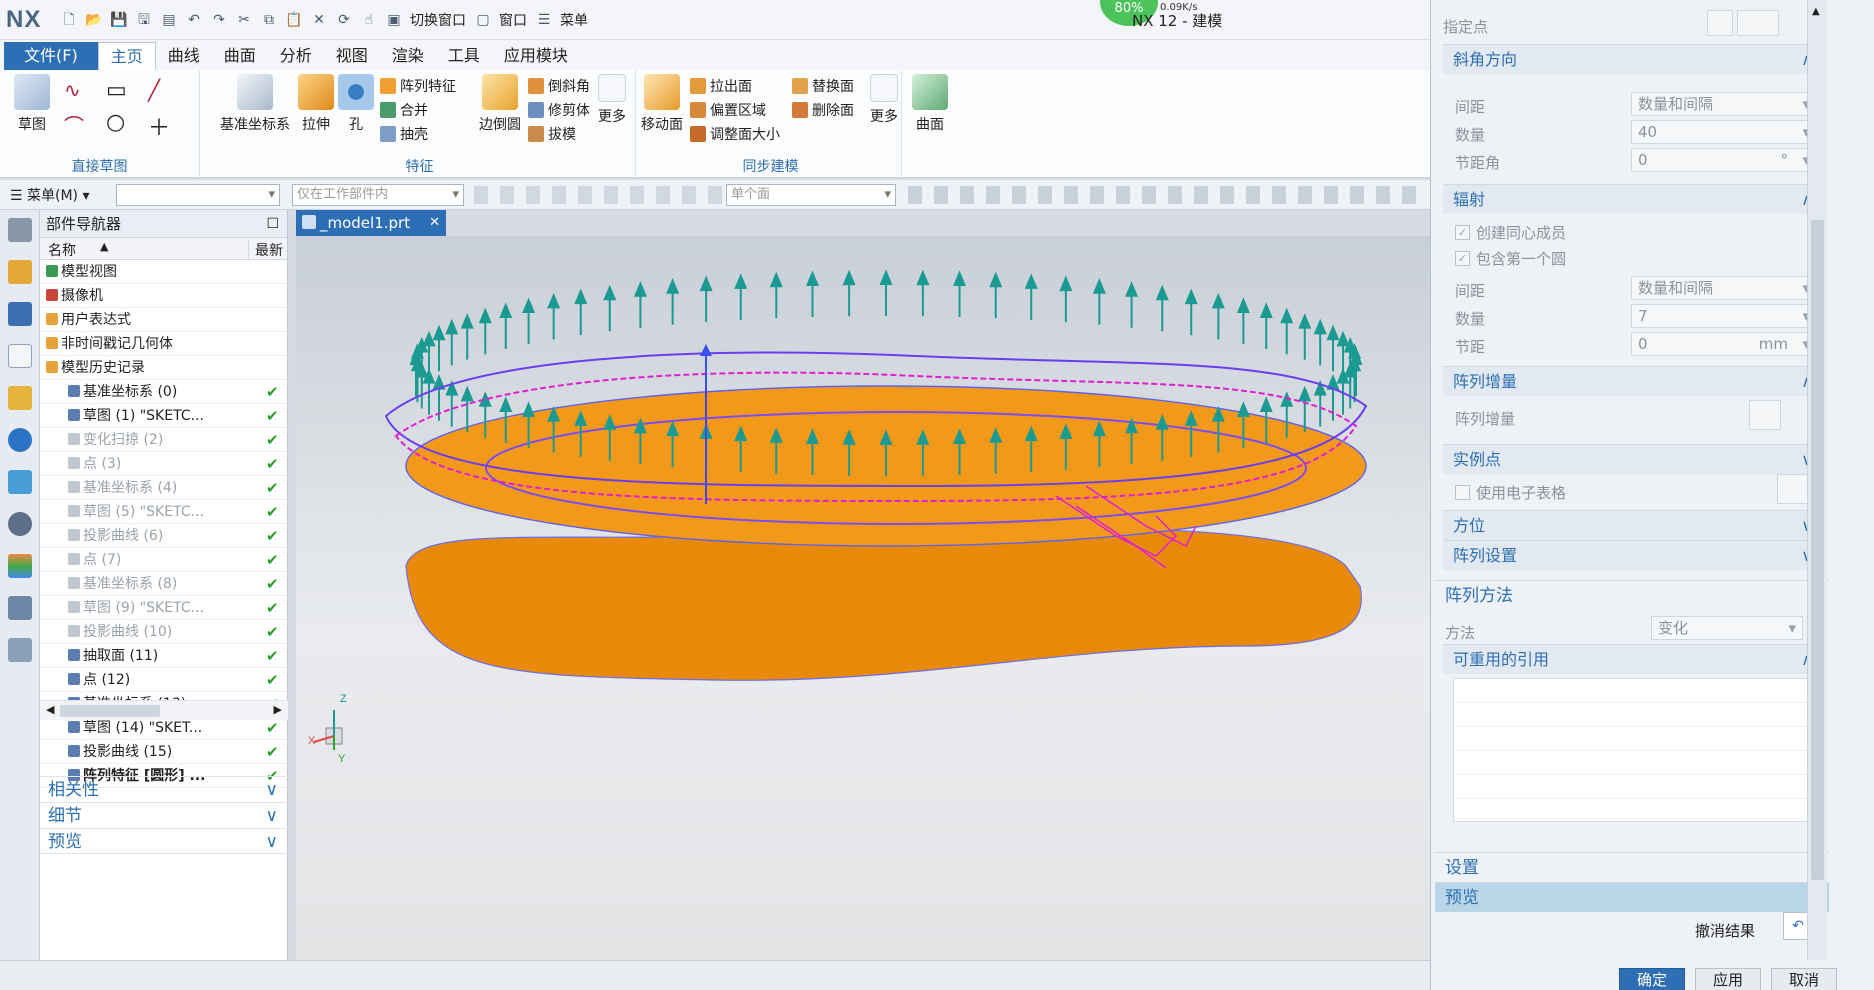 The height and width of the screenshot is (990, 1874). I want to click on settings-gear-icon, so click(19, 230).